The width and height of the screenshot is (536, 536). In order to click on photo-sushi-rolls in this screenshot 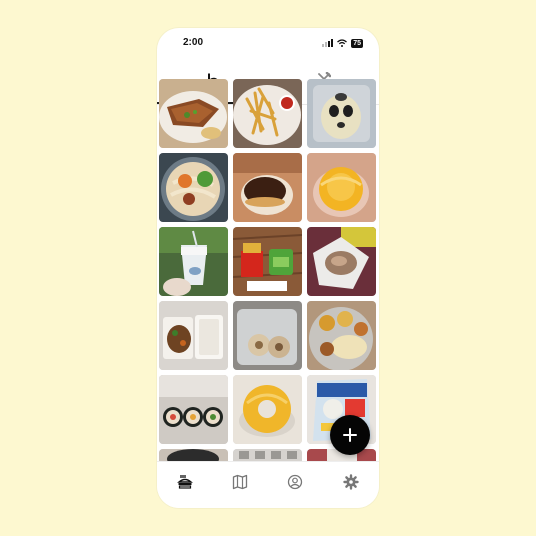, I will do `click(193, 409)`.